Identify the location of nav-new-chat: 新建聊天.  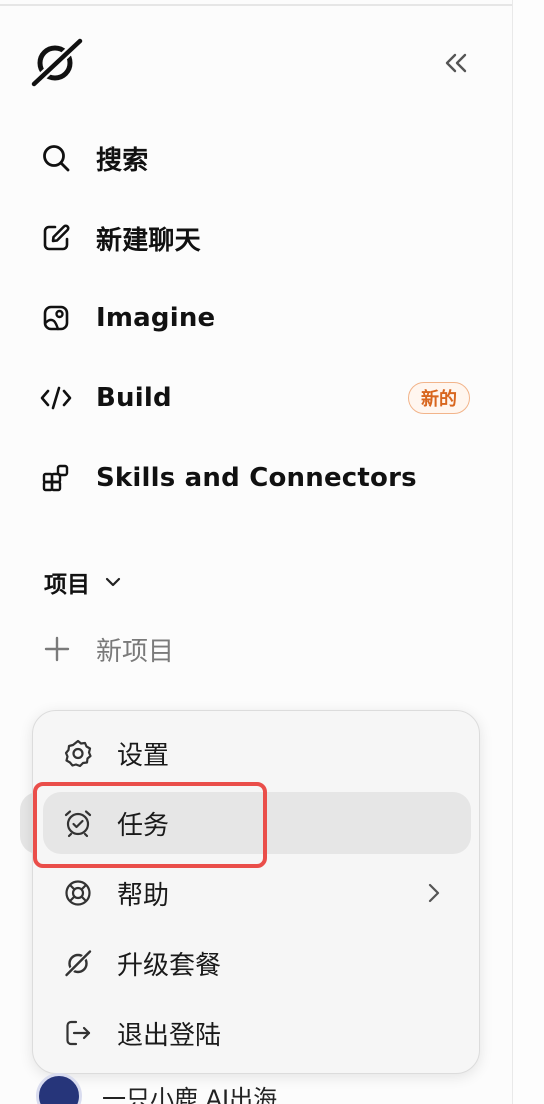
(256, 238).